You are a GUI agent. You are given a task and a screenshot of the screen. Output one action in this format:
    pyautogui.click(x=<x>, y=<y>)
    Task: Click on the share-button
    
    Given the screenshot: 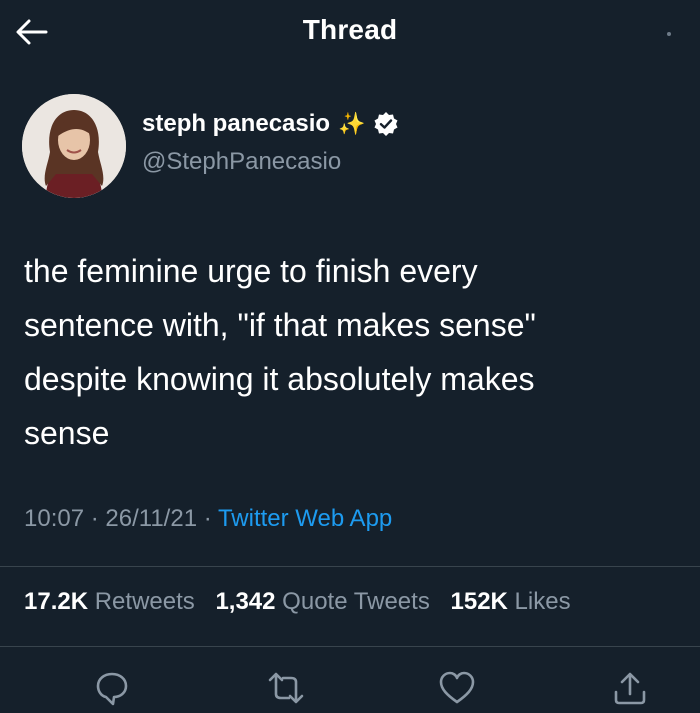 What is the action you would take?
    pyautogui.click(x=630, y=688)
    